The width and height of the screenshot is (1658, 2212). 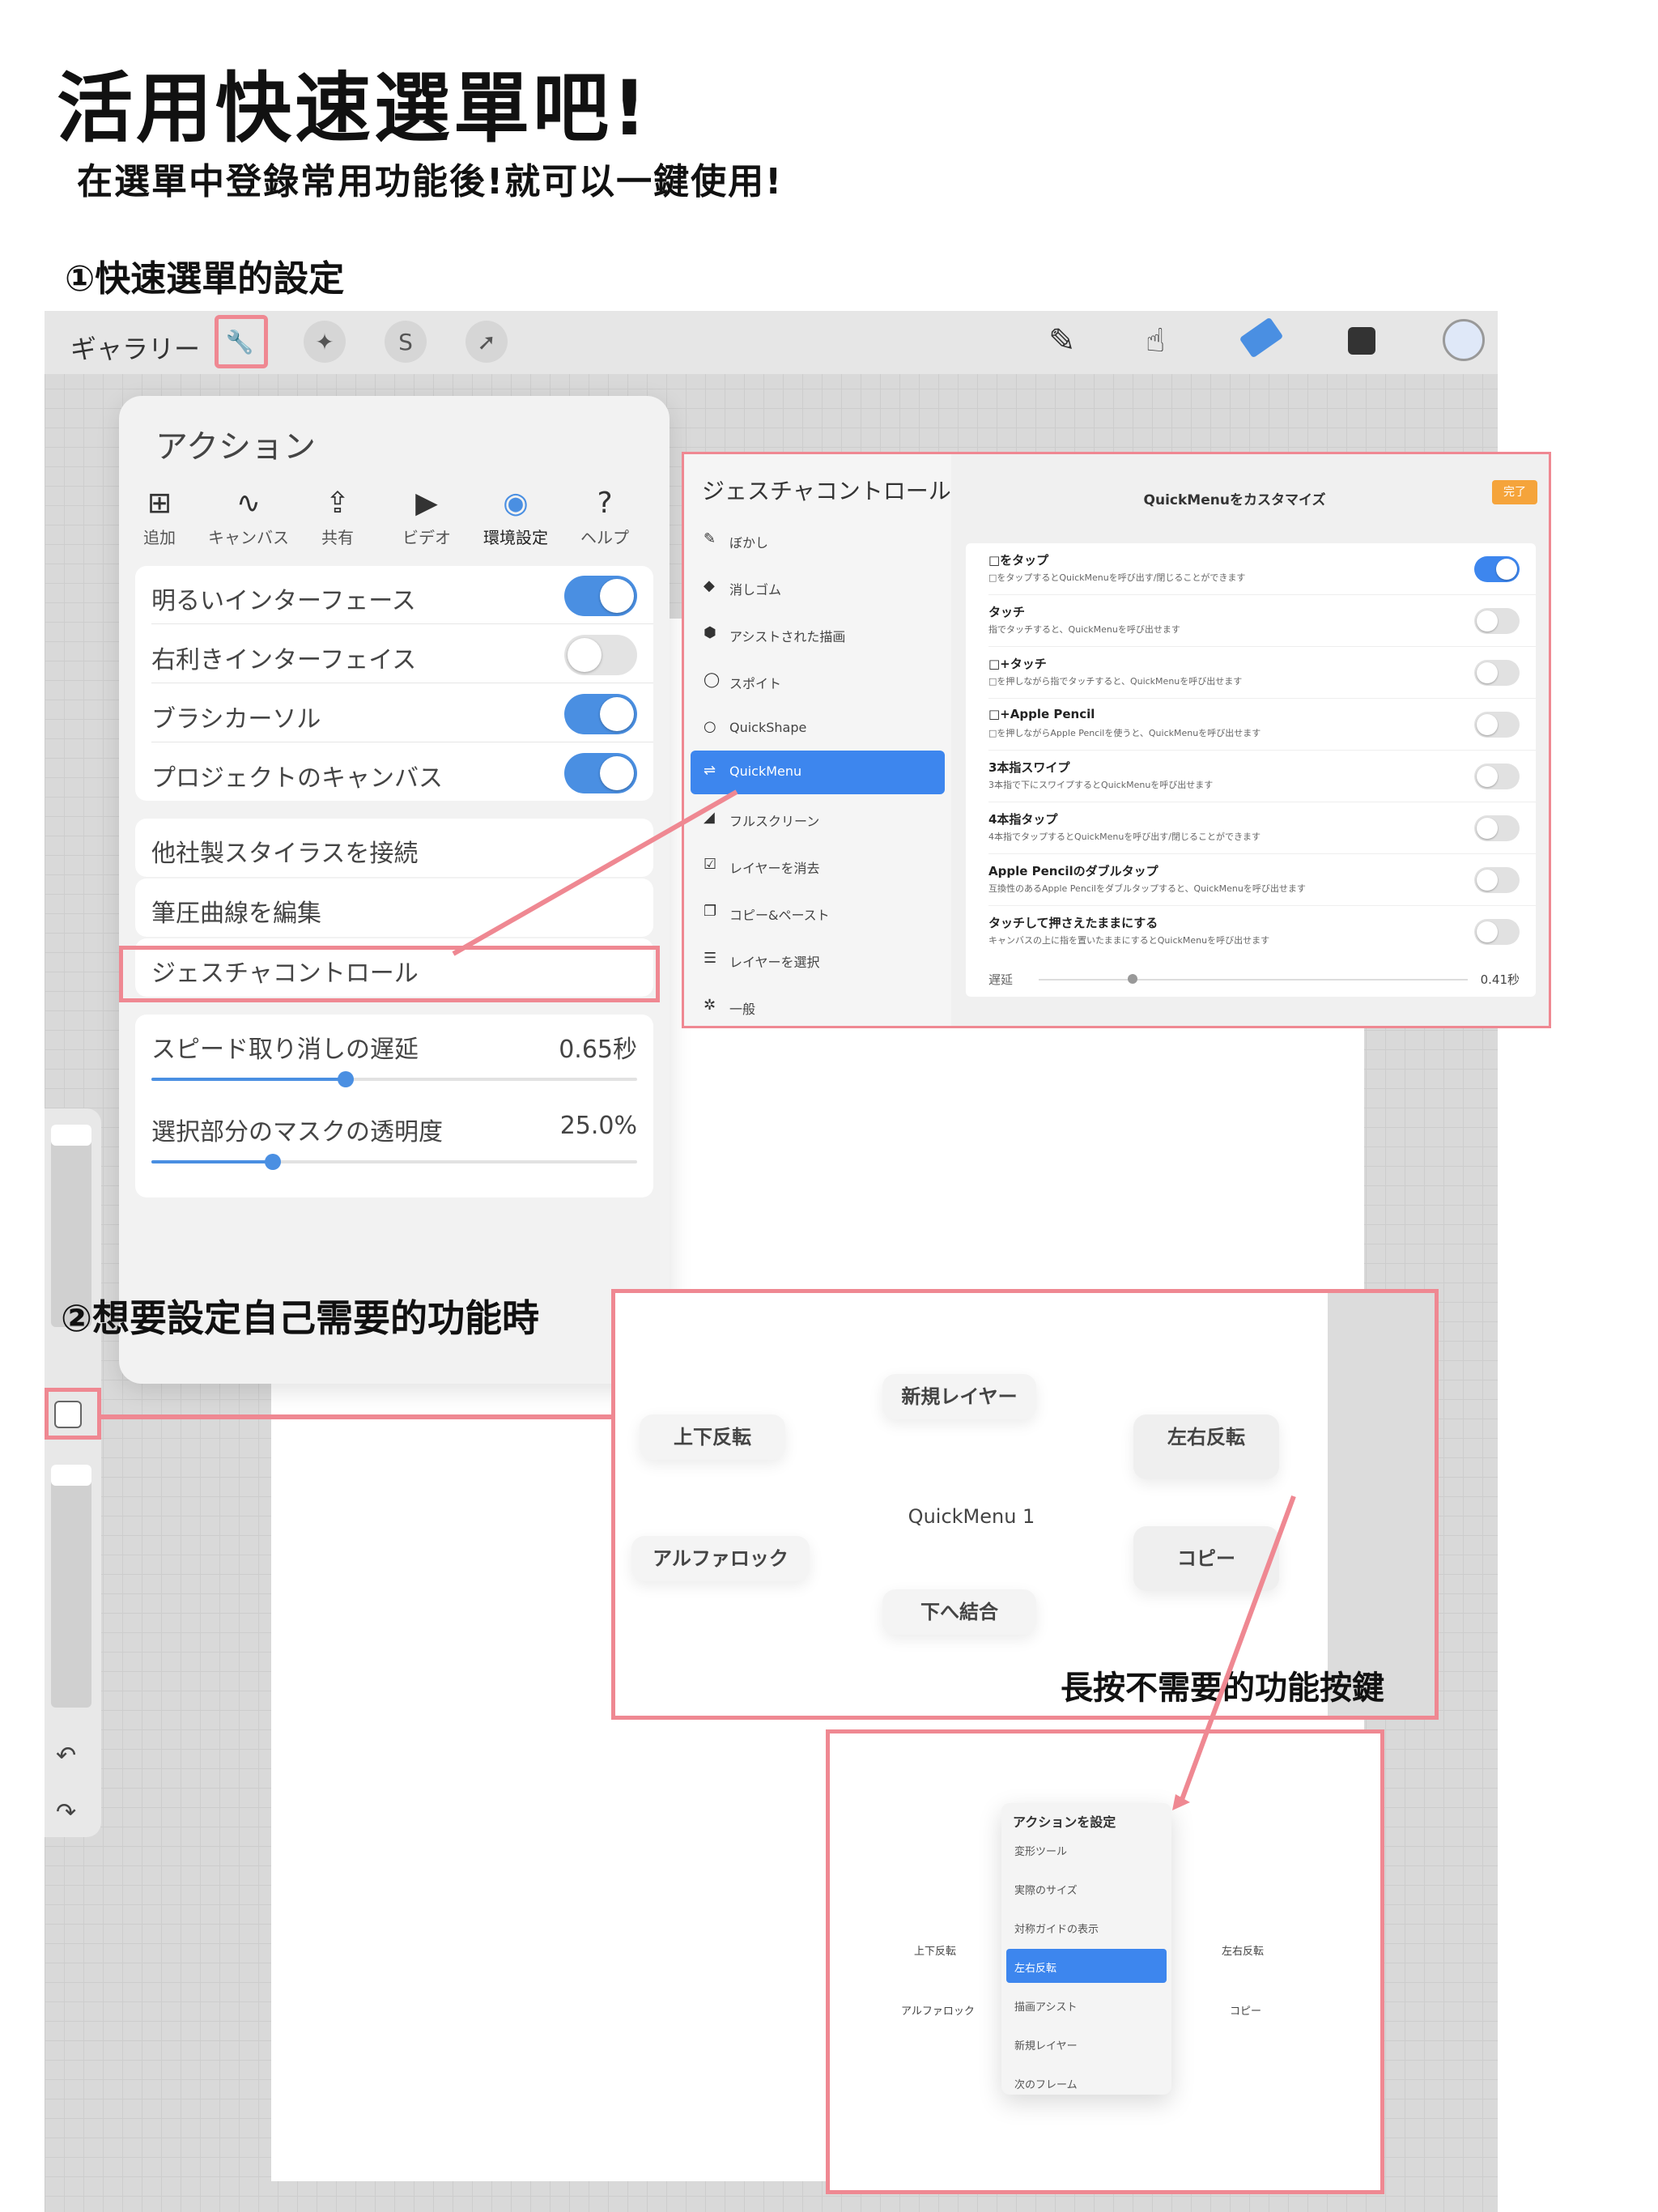 What do you see at coordinates (394, 1142) in the screenshot?
I see `slider-row-mask-opacity: 選択部分のマスクの透明度 25.0%` at bounding box center [394, 1142].